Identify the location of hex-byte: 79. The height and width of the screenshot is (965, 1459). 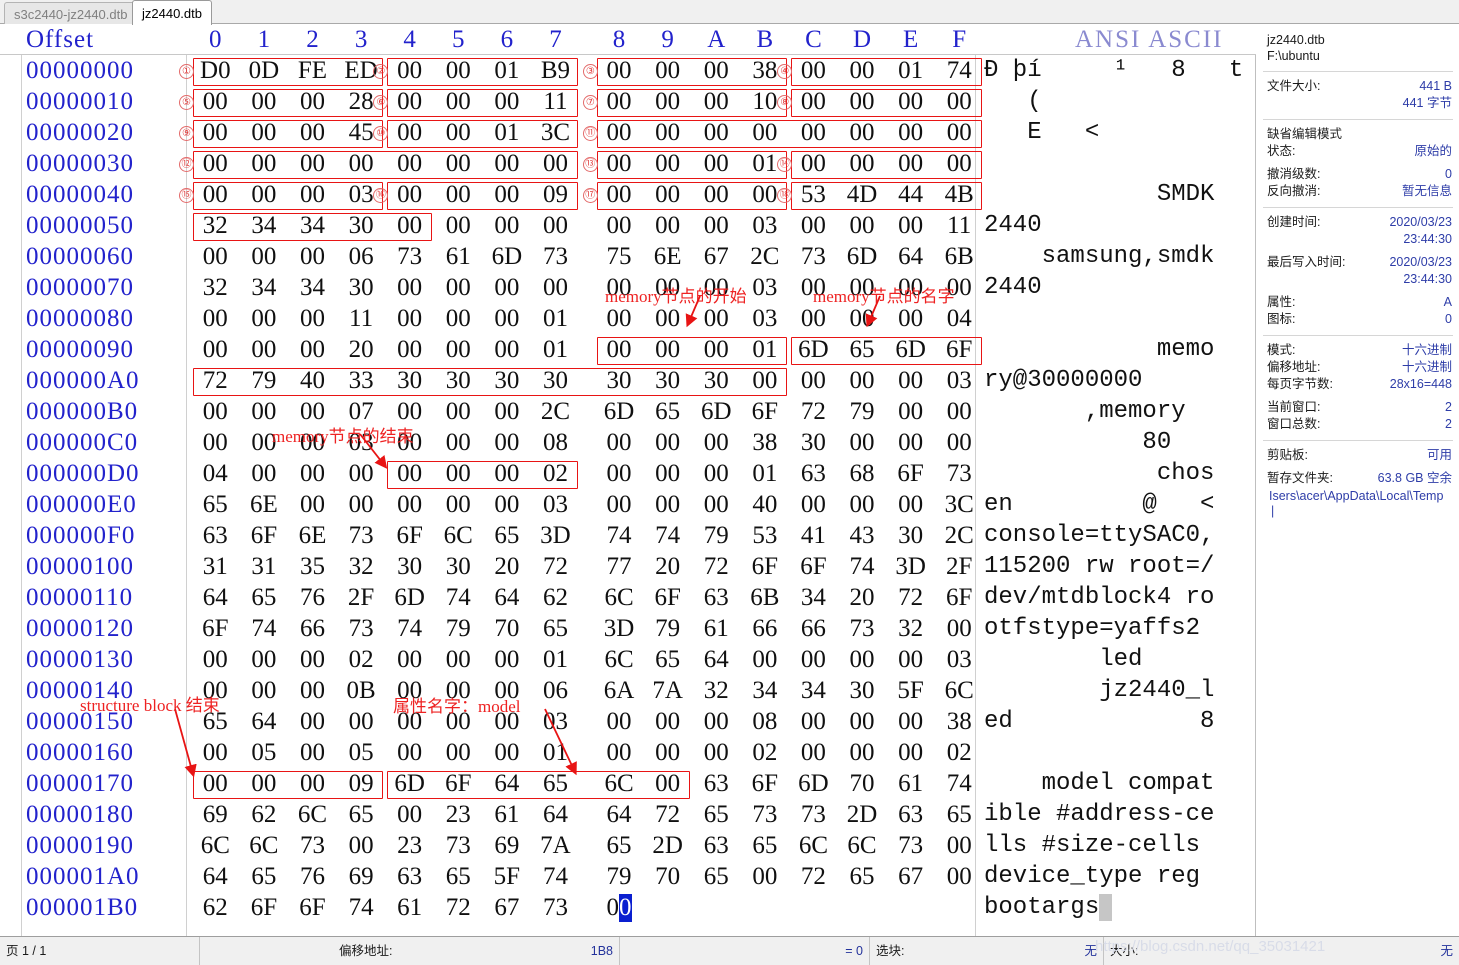
(619, 877).